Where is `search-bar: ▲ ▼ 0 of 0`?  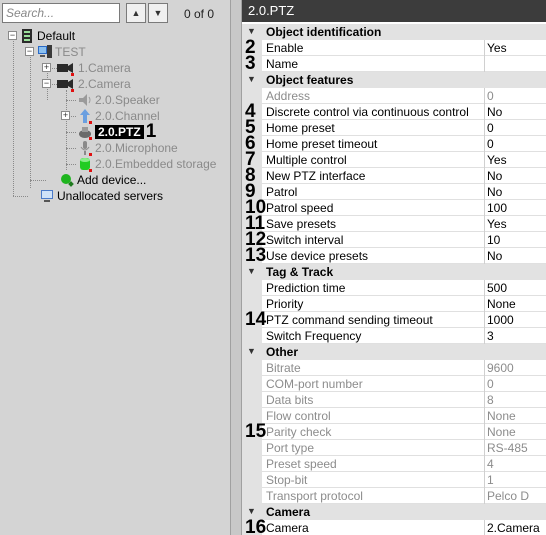
search-bar: ▲ ▼ 0 of 0 is located at coordinates (115, 14).